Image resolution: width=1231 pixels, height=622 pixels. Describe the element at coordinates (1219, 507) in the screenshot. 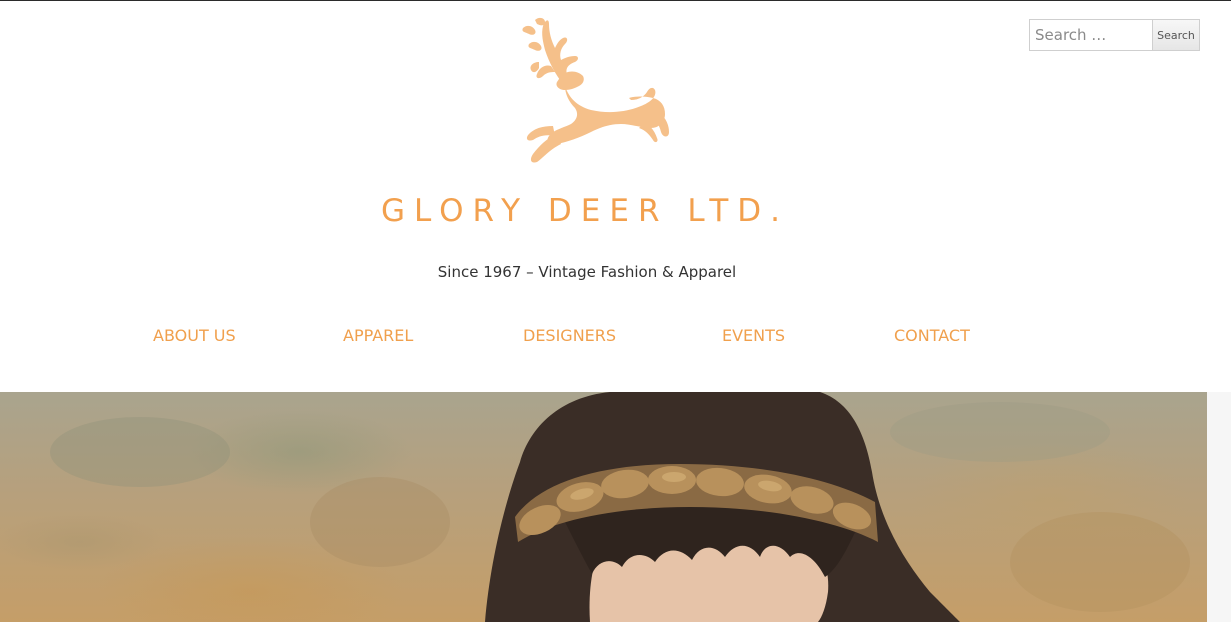

I see `hero-right-edge` at that location.